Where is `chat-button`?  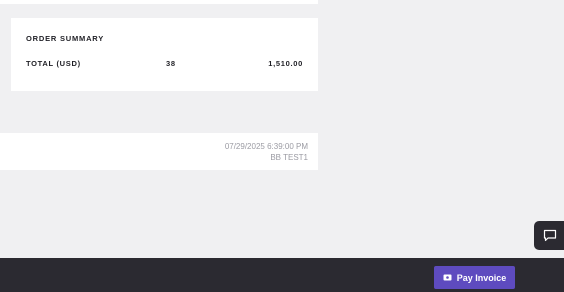
chat-button is located at coordinates (549, 235).